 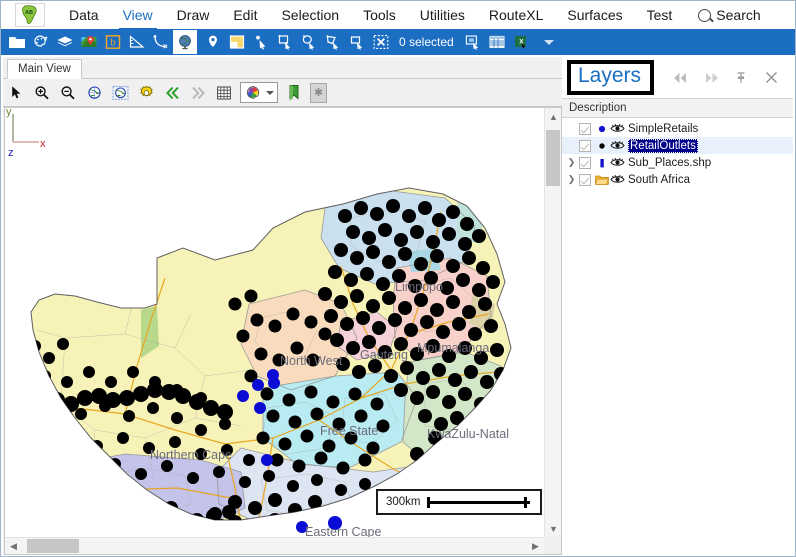 I want to click on menu-item-routexl: RouteXL, so click(x=516, y=15).